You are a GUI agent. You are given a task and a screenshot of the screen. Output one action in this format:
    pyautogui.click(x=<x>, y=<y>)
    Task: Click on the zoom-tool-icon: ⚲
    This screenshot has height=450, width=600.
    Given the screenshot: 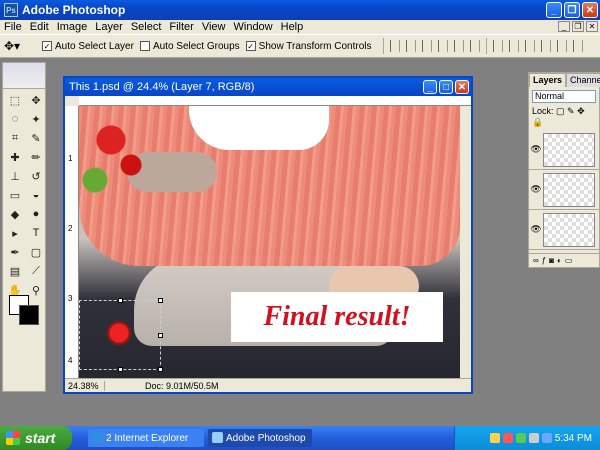 What is the action you would take?
    pyautogui.click(x=36, y=290)
    